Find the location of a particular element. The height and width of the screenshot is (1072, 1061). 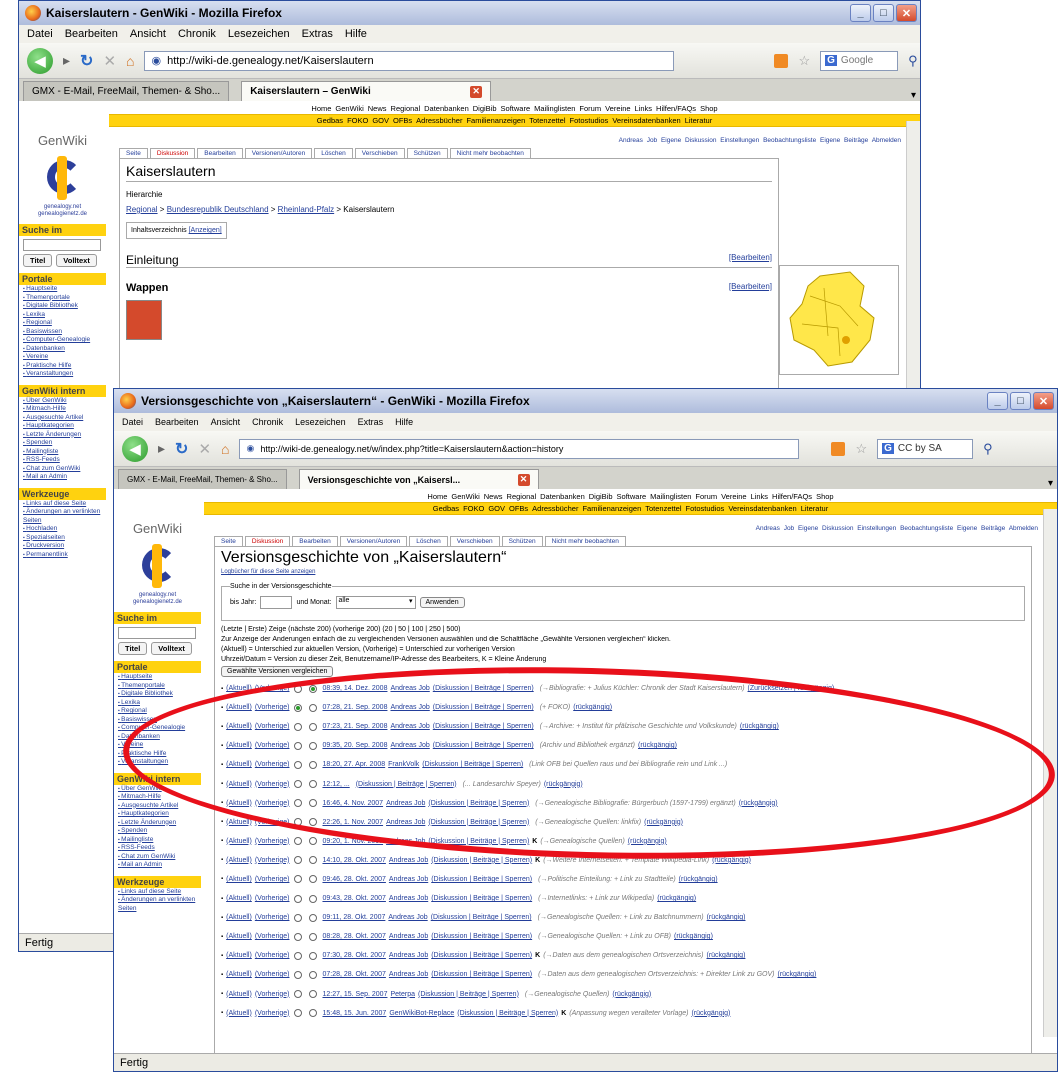

year-input is located at coordinates (276, 602).